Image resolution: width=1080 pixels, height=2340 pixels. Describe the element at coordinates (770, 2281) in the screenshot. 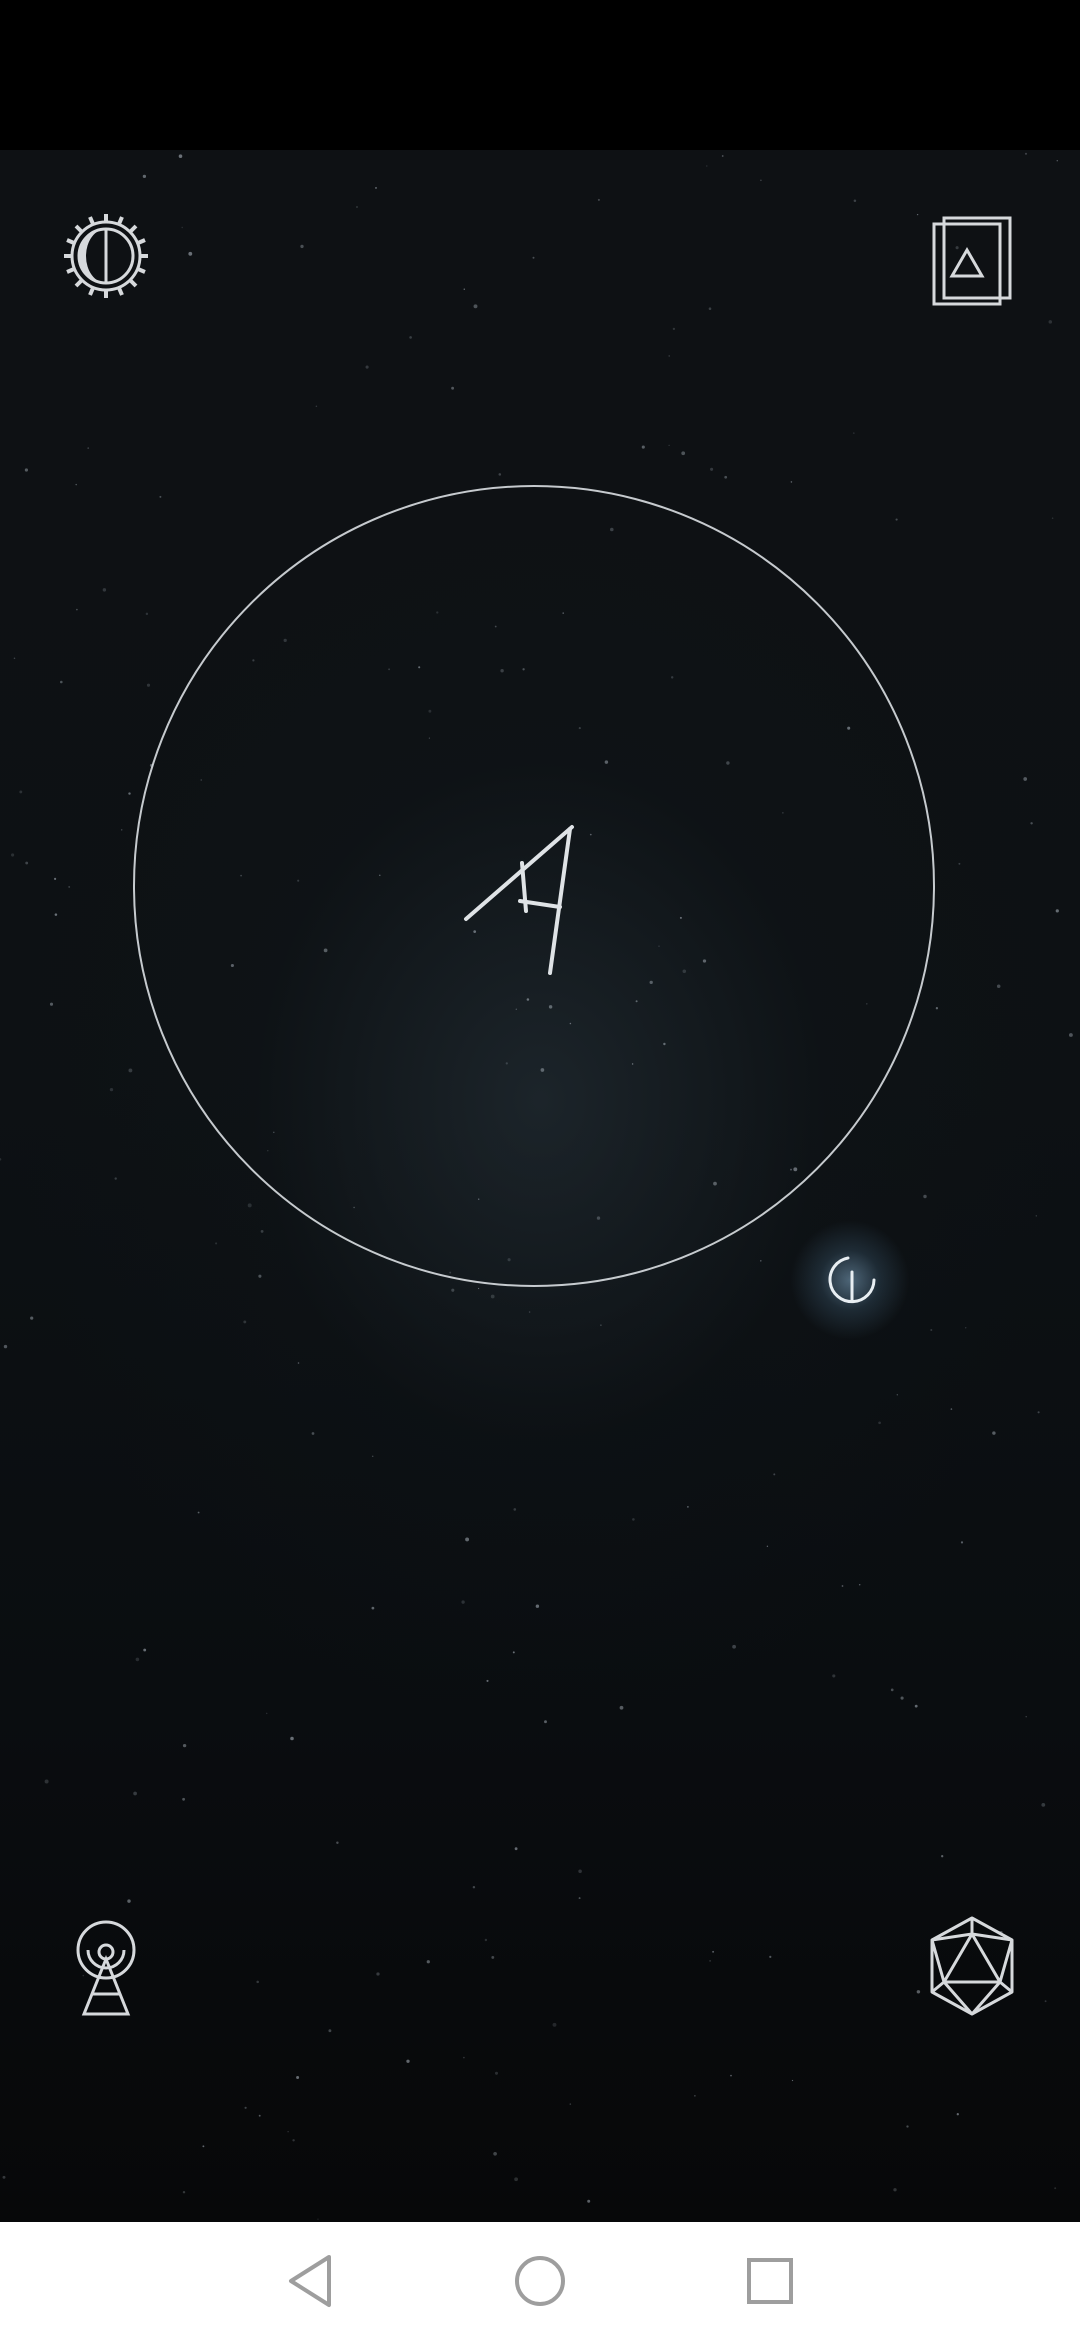

I see `recents-button` at that location.